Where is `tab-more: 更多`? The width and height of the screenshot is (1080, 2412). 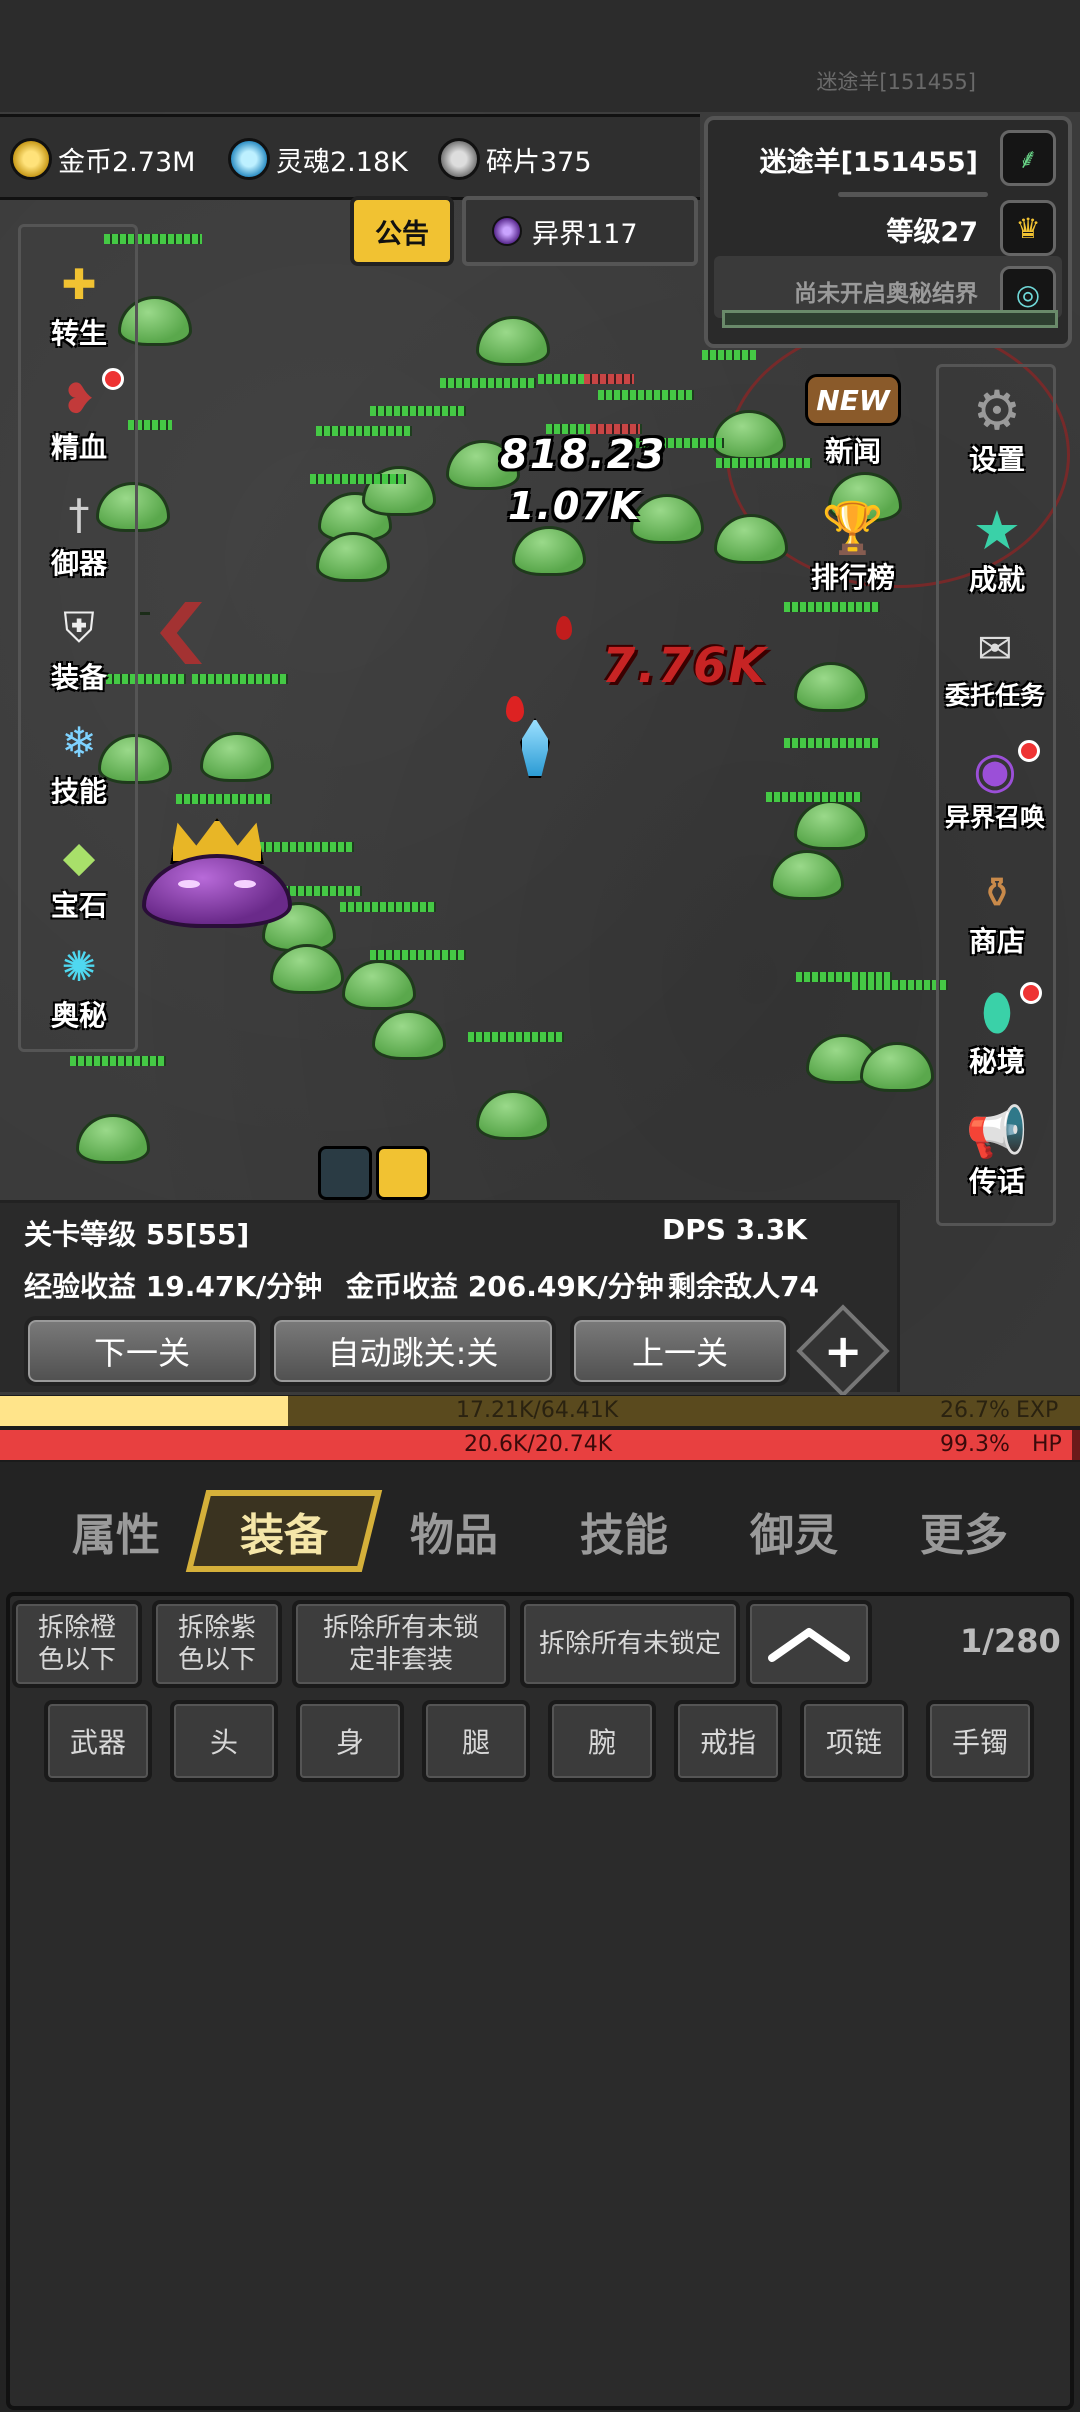
tab-more: 更多 is located at coordinates (964, 1531).